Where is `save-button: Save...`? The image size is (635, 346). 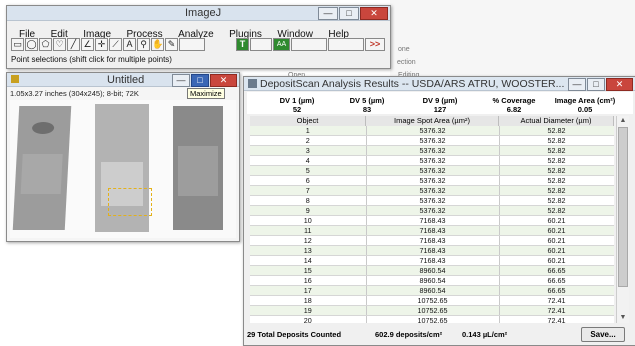
save-button: Save... is located at coordinates (603, 334).